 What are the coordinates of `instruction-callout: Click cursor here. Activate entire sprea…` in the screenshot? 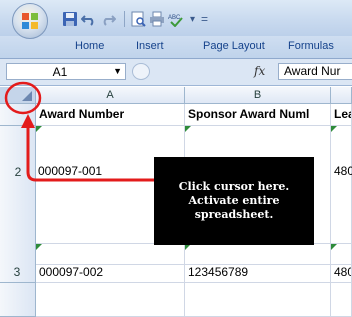 It's located at (234, 201).